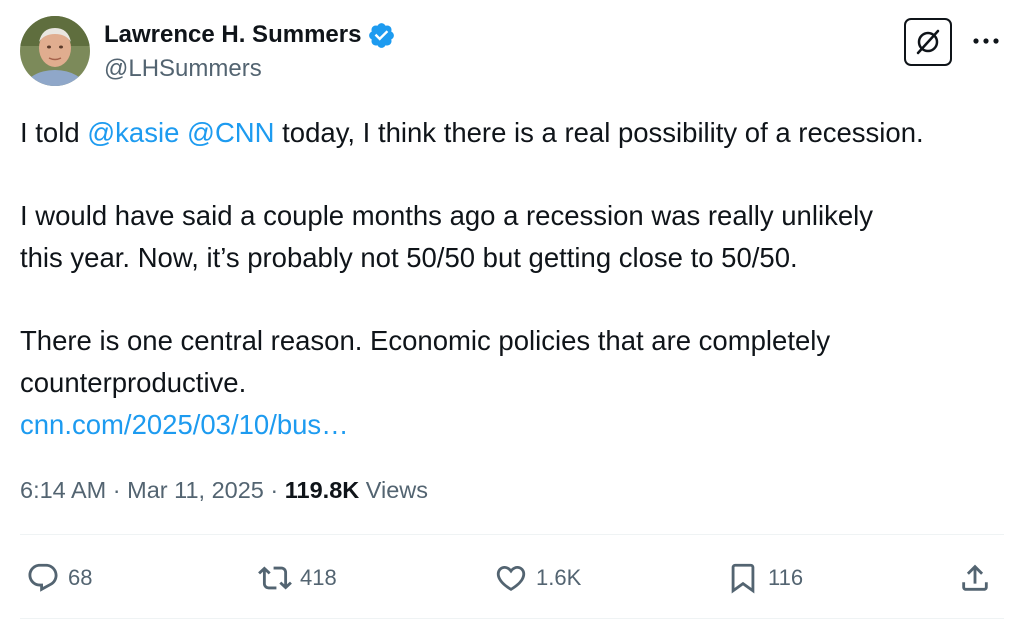 The width and height of the screenshot is (1024, 626). I want to click on avatar, so click(55, 51).